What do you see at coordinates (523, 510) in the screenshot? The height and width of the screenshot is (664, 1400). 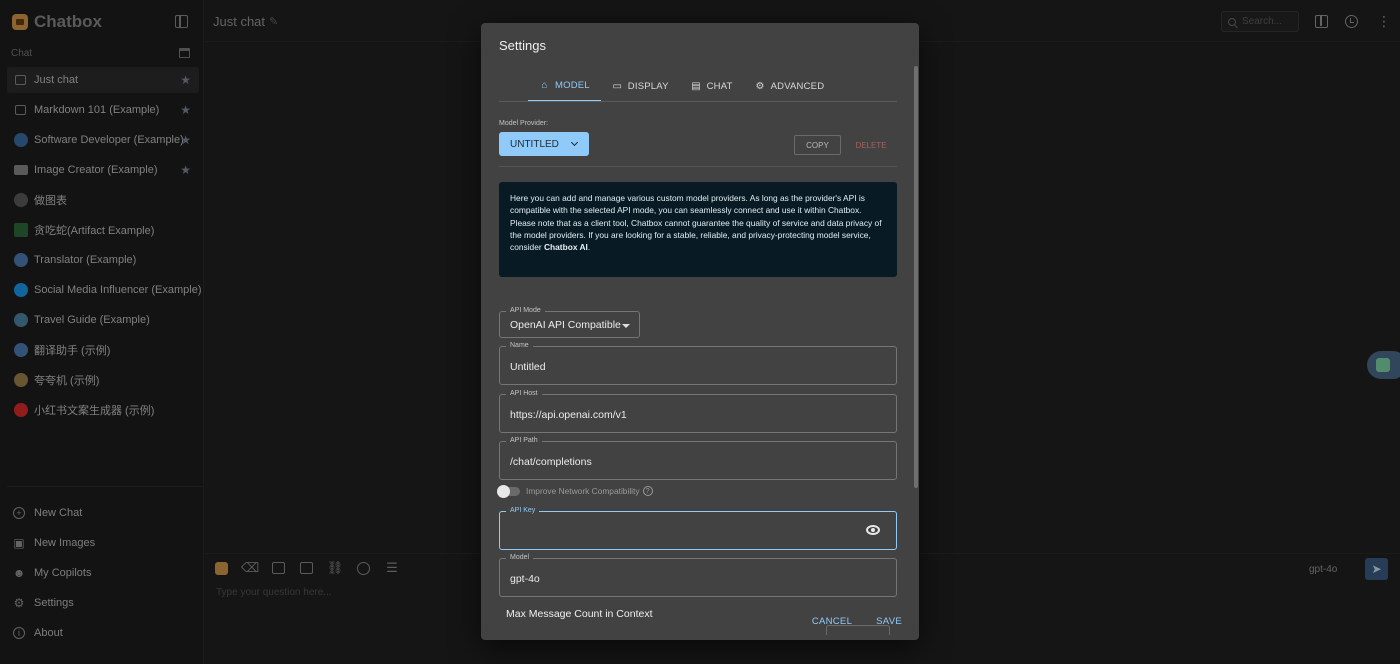 I see `api-key-label: API Key` at bounding box center [523, 510].